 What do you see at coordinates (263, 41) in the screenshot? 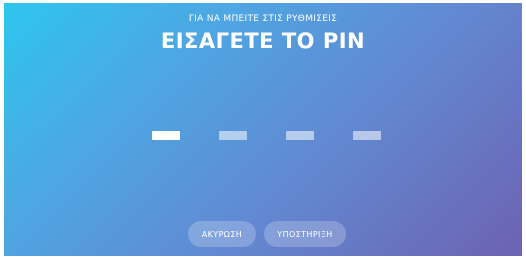
I see `page-title: ΕΙΣΑΓΕΤΕ ΤΟ PIN` at bounding box center [263, 41].